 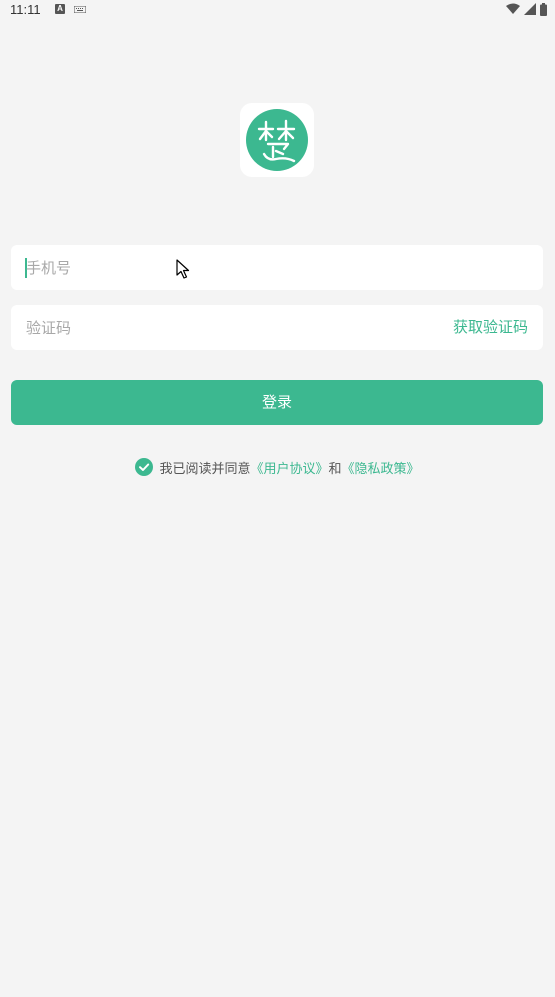 I want to click on status-indicators, so click(x=526, y=9).